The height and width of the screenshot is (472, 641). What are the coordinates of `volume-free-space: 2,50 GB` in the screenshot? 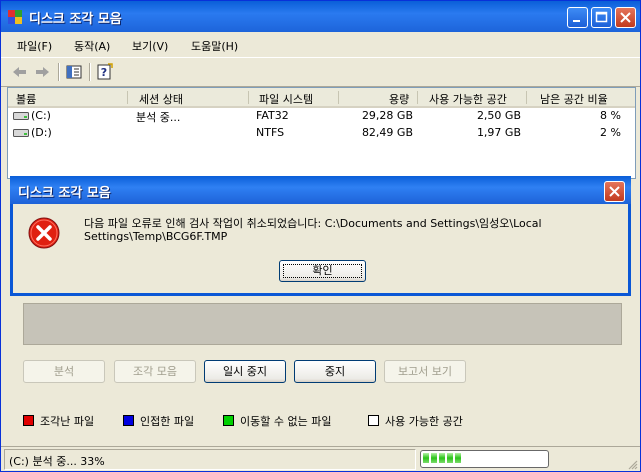 It's located at (498, 115).